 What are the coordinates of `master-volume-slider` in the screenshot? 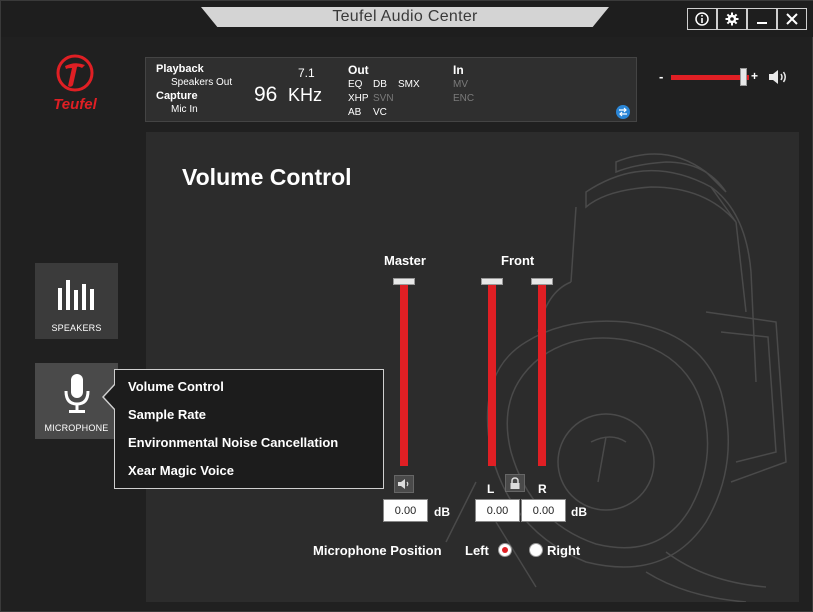 It's located at (710, 77).